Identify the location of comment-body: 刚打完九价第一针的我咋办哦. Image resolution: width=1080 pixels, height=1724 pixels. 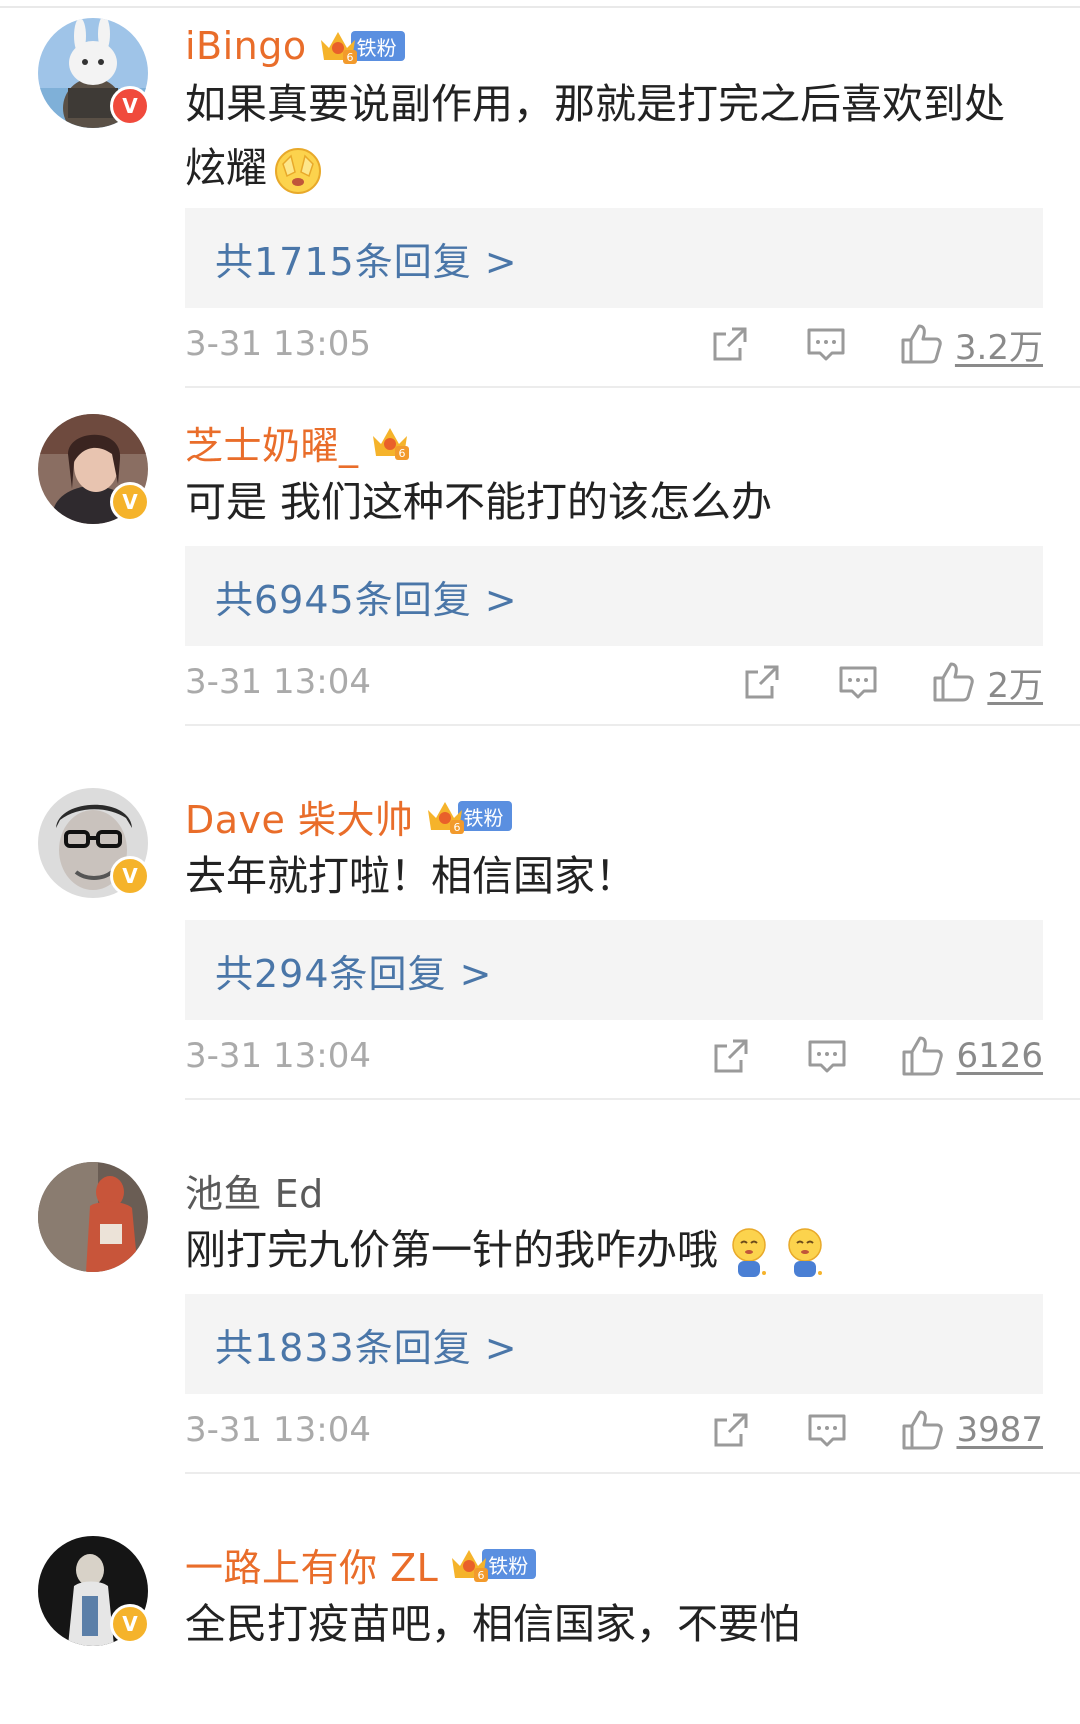
(451, 1250).